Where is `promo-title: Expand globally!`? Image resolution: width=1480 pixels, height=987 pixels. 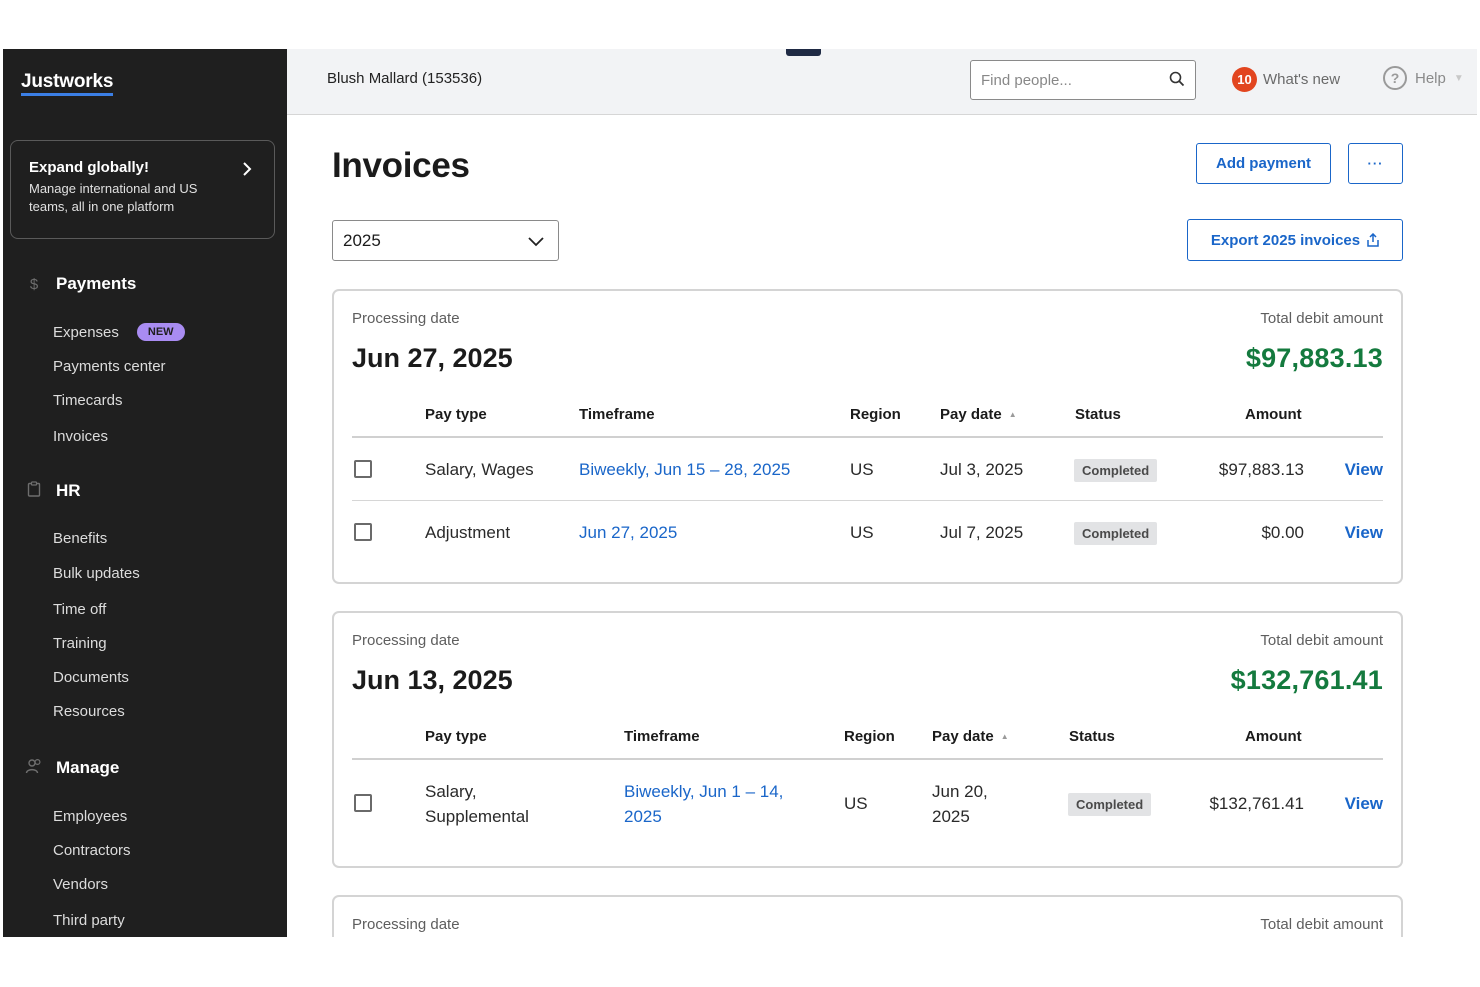 promo-title: Expand globally! is located at coordinates (89, 167).